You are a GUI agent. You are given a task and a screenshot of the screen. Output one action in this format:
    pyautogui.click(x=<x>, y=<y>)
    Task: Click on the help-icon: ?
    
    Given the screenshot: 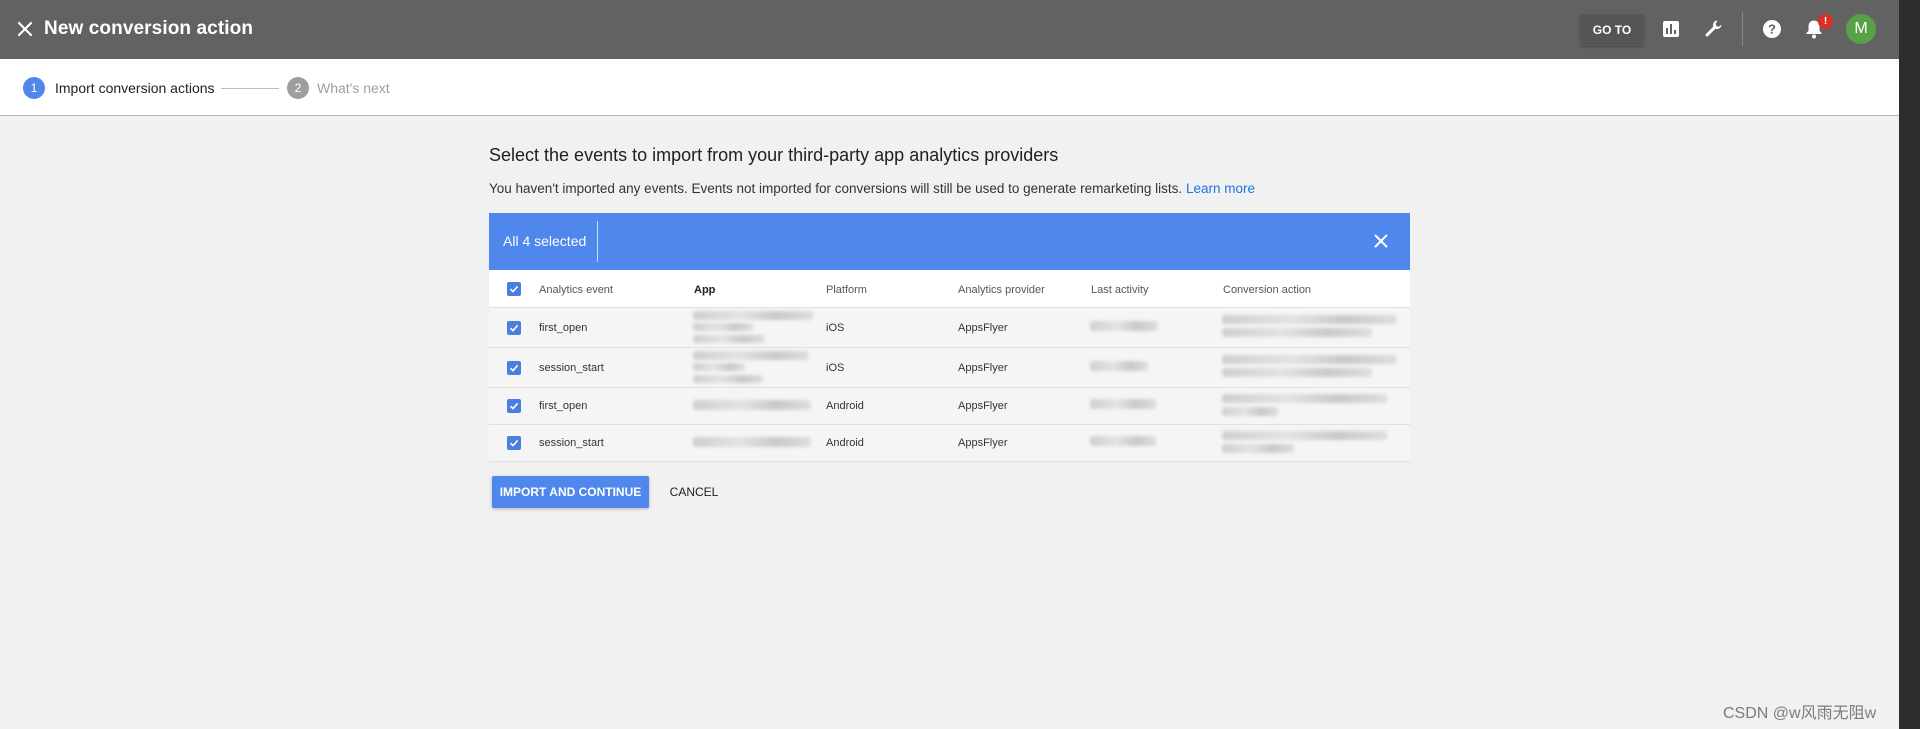 What is the action you would take?
    pyautogui.click(x=1772, y=29)
    